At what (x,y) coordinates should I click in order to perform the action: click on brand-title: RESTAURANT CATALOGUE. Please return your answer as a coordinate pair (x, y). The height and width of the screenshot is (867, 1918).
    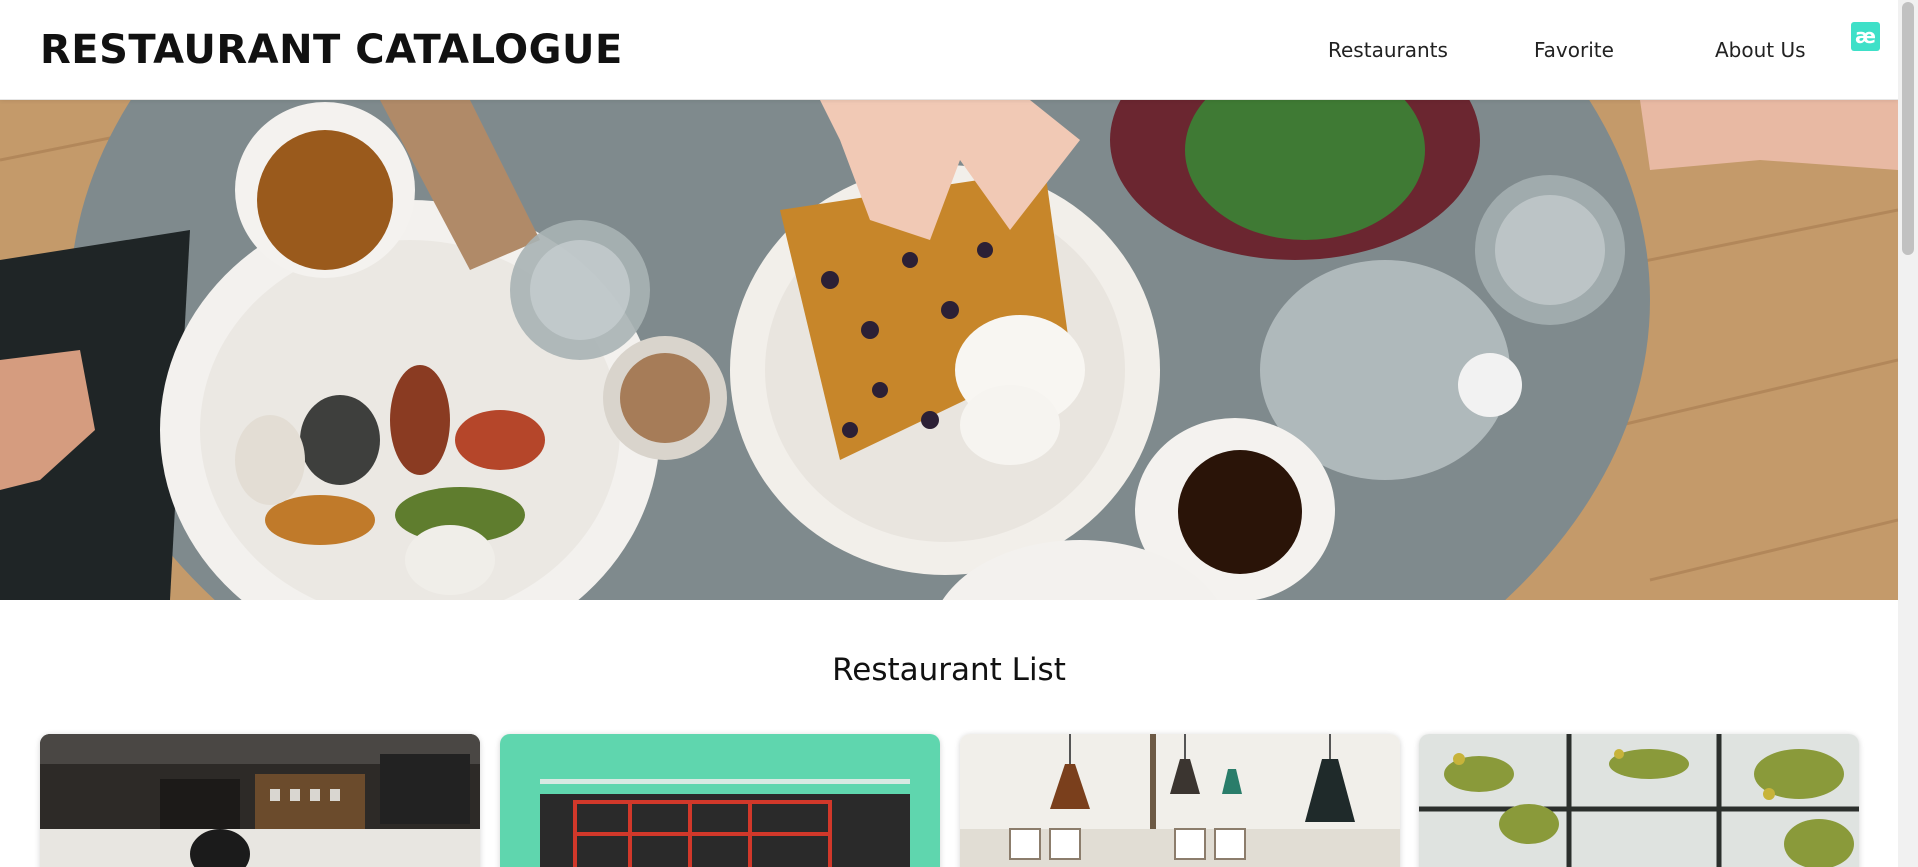
    Looking at the image, I should click on (331, 50).